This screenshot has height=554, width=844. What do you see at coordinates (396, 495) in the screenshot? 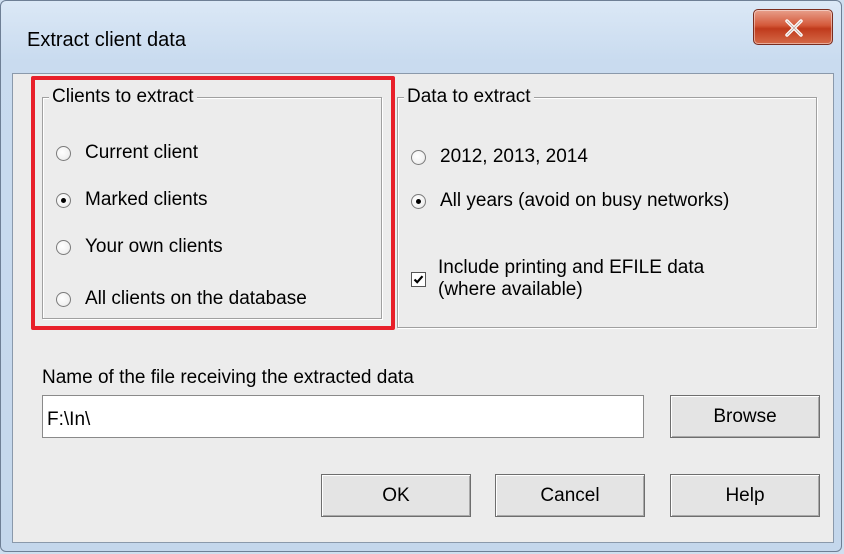
I see `ok-button: OK` at bounding box center [396, 495].